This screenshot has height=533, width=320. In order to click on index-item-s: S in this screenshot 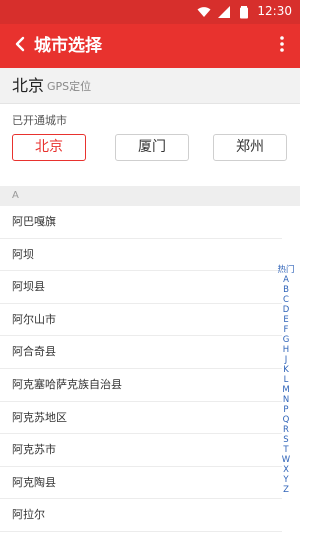, I will do `click(285, 440)`.